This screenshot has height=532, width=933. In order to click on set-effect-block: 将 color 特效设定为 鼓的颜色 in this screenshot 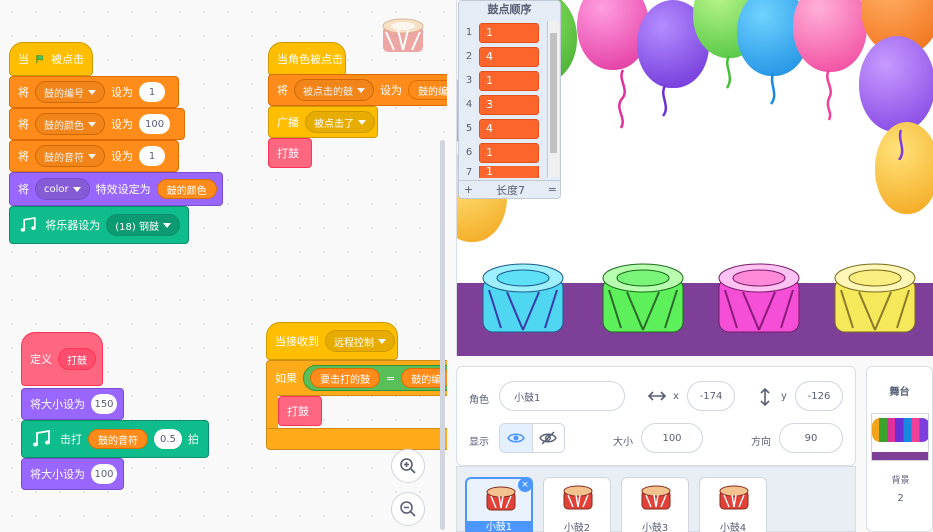, I will do `click(116, 189)`.